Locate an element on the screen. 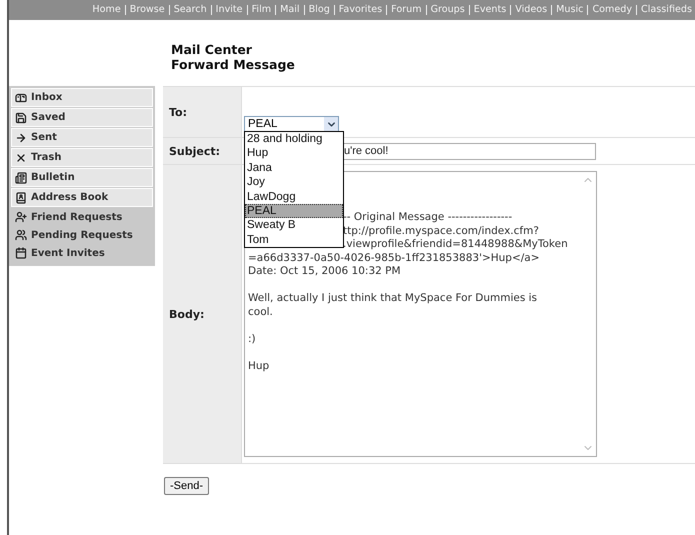 Image resolution: width=695 pixels, height=535 pixels. field-label: Subject: is located at coordinates (202, 151).